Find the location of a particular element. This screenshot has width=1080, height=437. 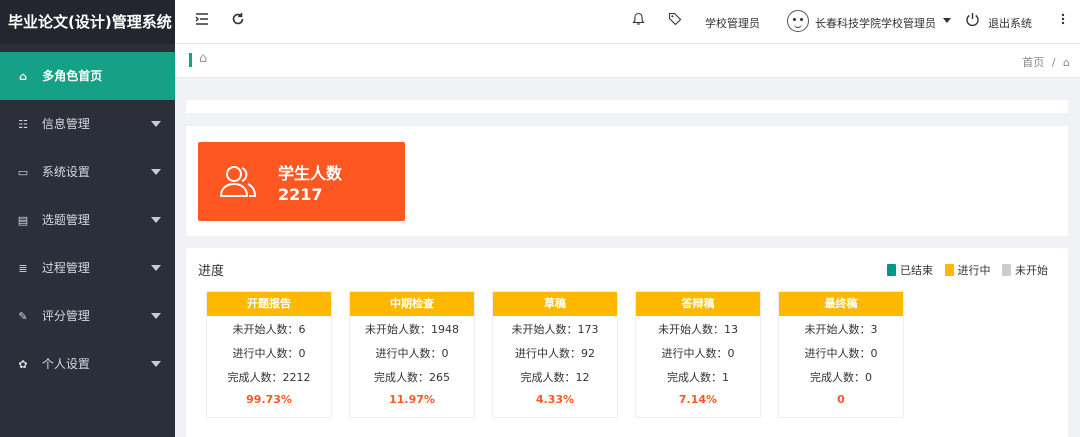

bell-icon is located at coordinates (638, 21).